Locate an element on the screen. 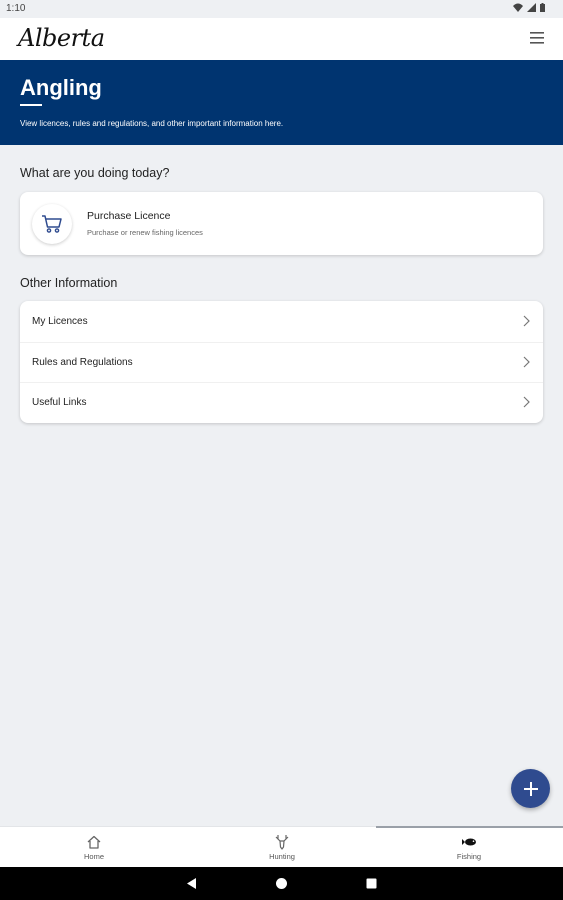 The width and height of the screenshot is (563, 900). nav-hunting-label: Hunting is located at coordinates (282, 856).